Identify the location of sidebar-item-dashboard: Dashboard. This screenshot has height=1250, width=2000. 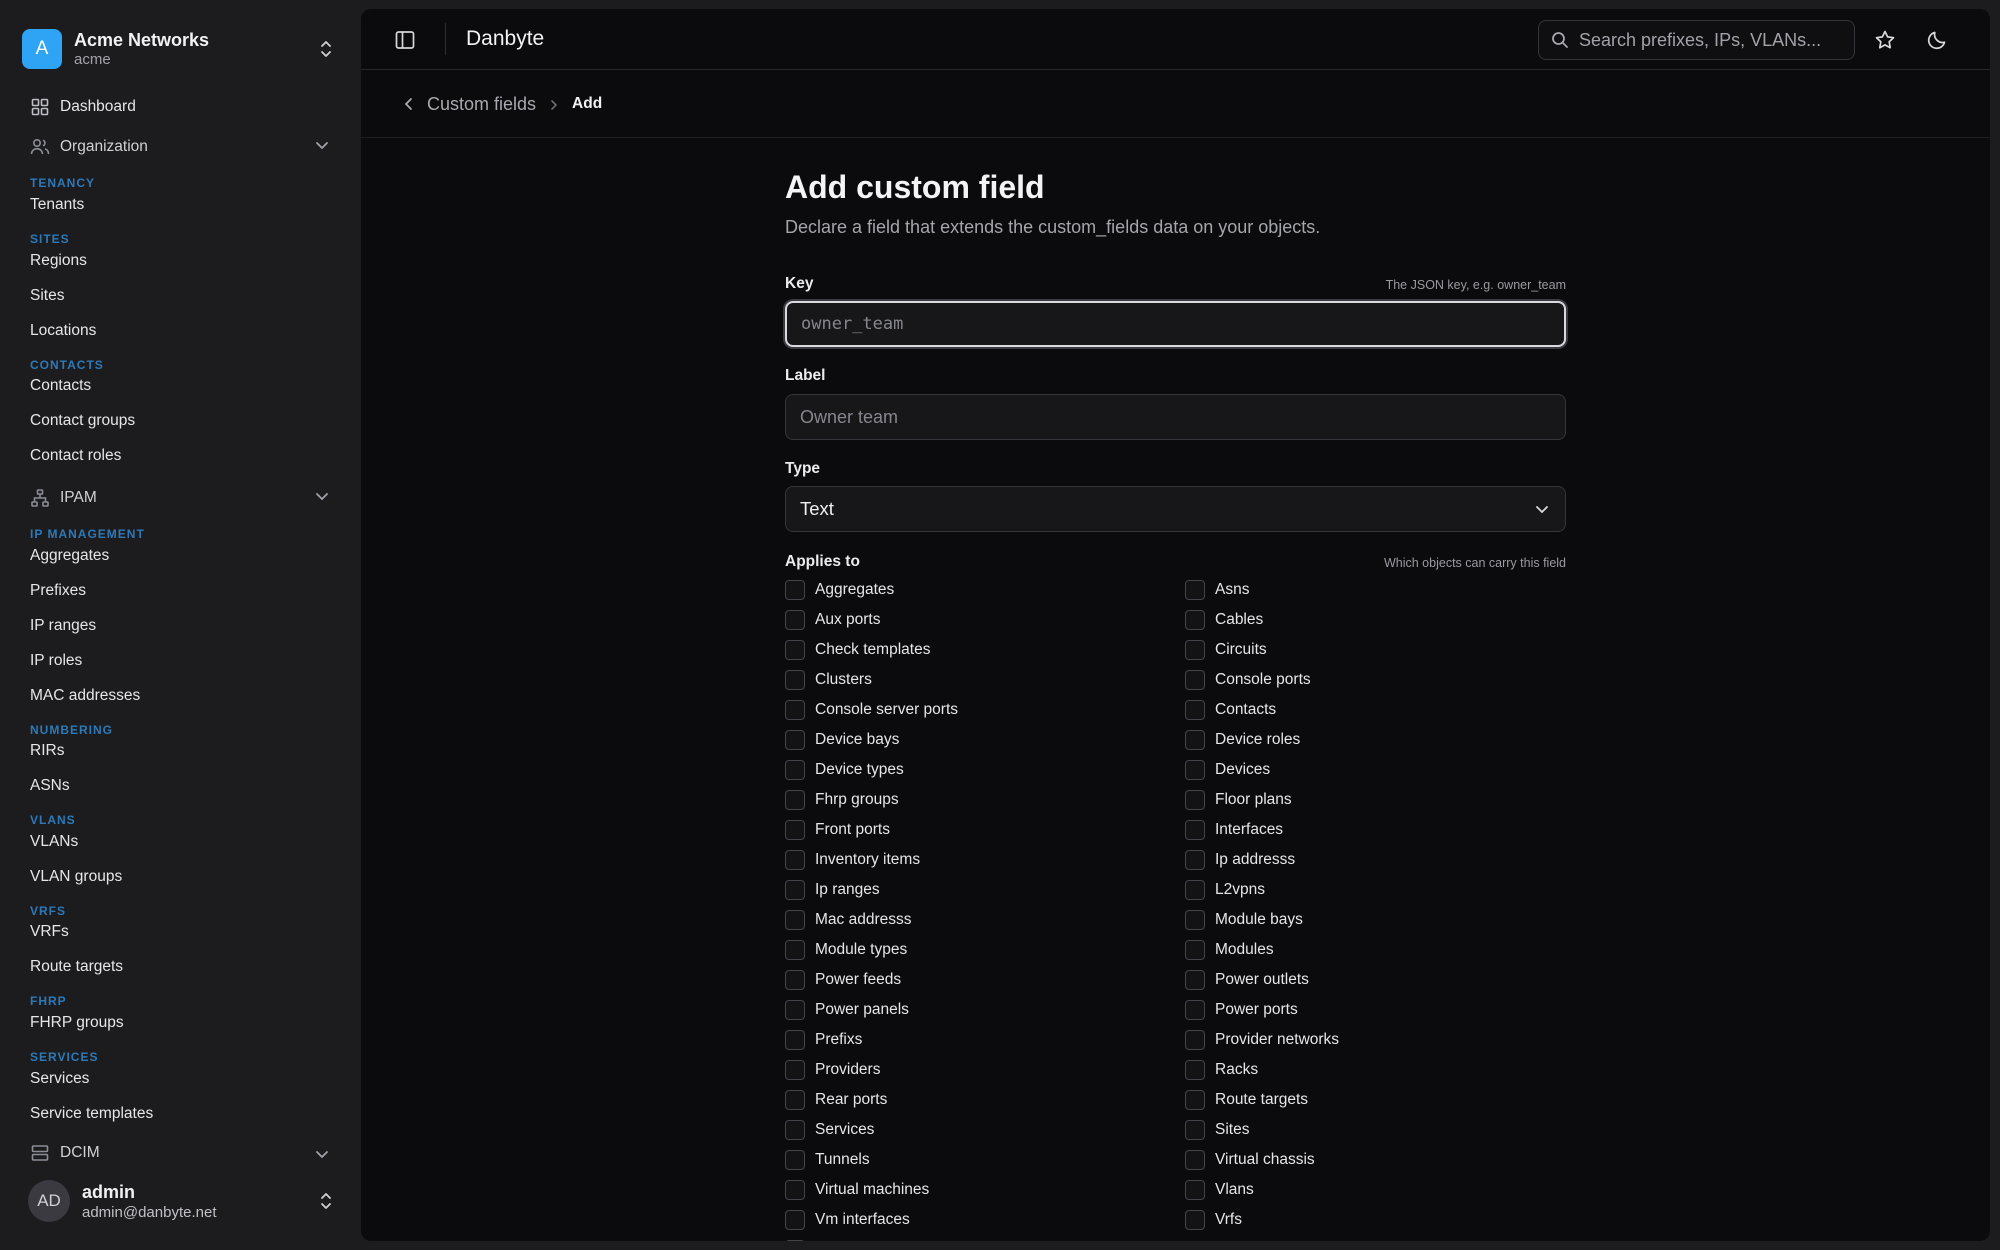
(83, 107).